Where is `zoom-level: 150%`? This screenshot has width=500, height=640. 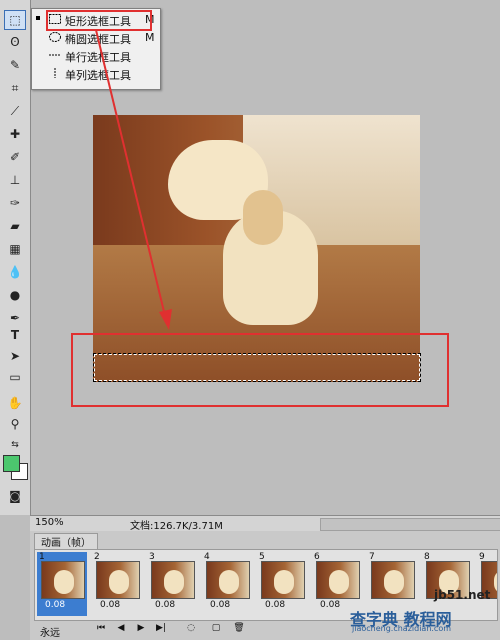 zoom-level: 150% is located at coordinates (49, 522).